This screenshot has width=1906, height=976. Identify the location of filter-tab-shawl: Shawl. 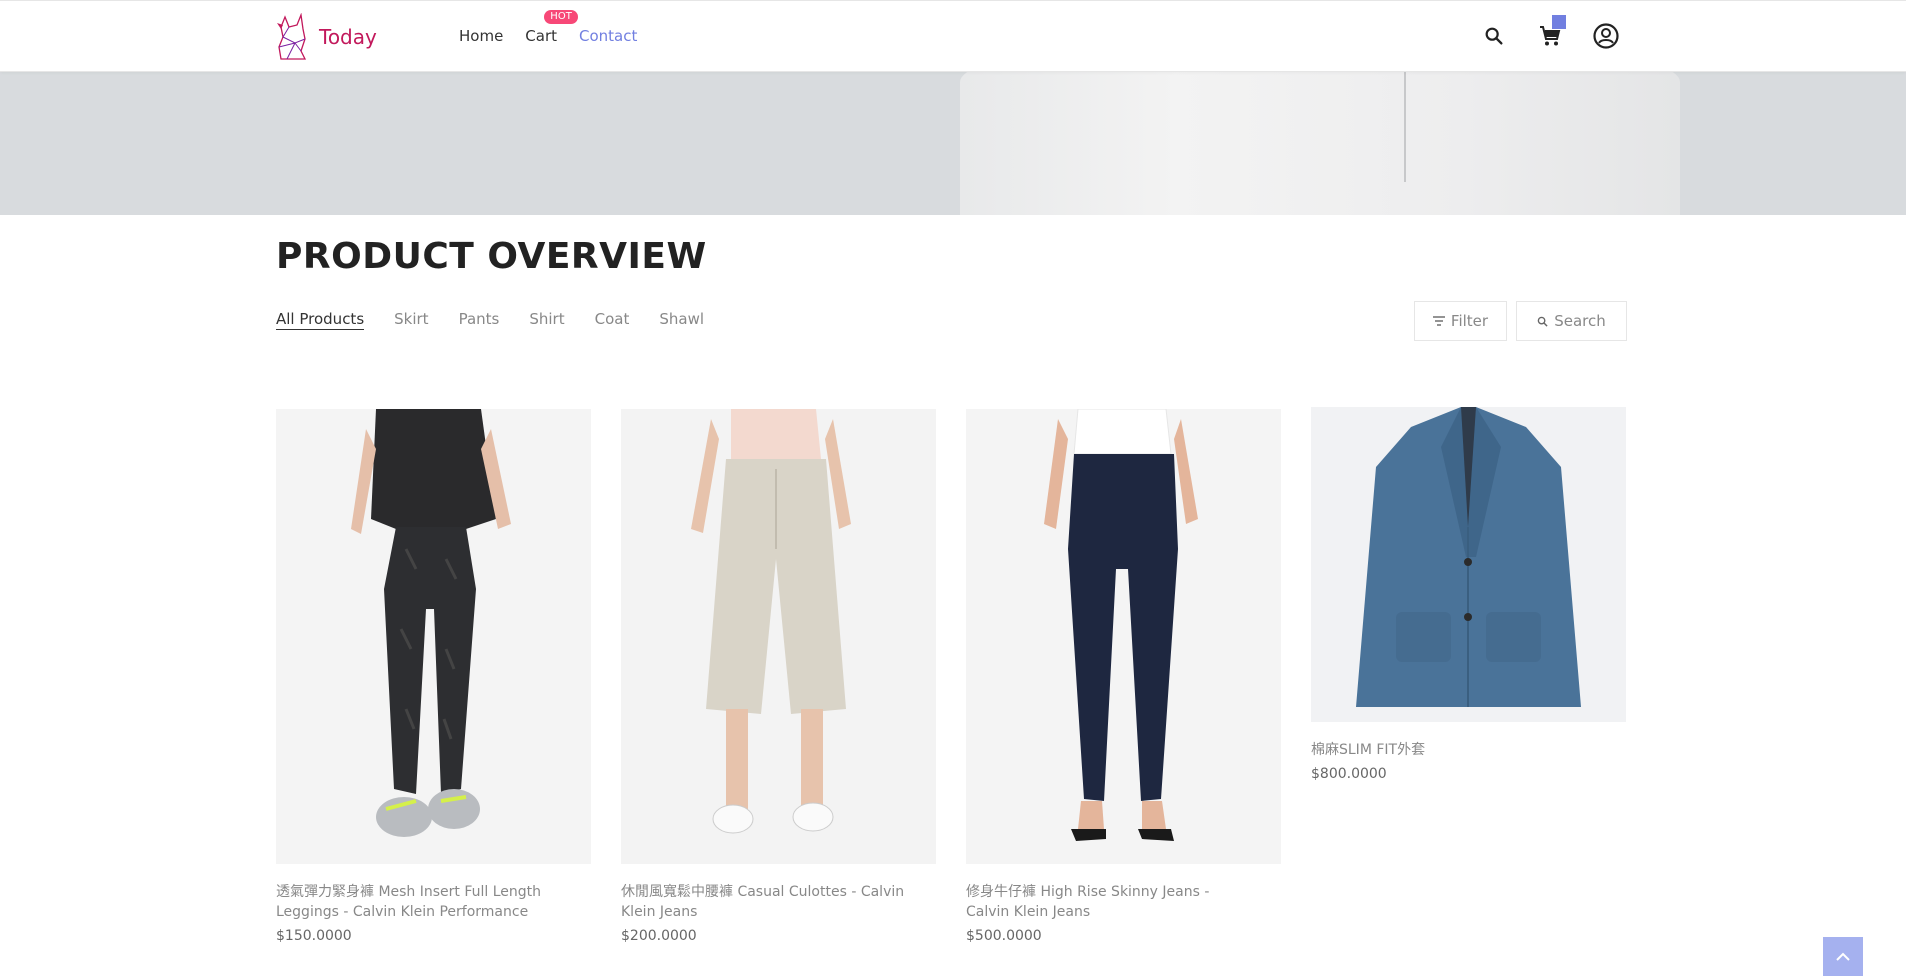
(681, 320).